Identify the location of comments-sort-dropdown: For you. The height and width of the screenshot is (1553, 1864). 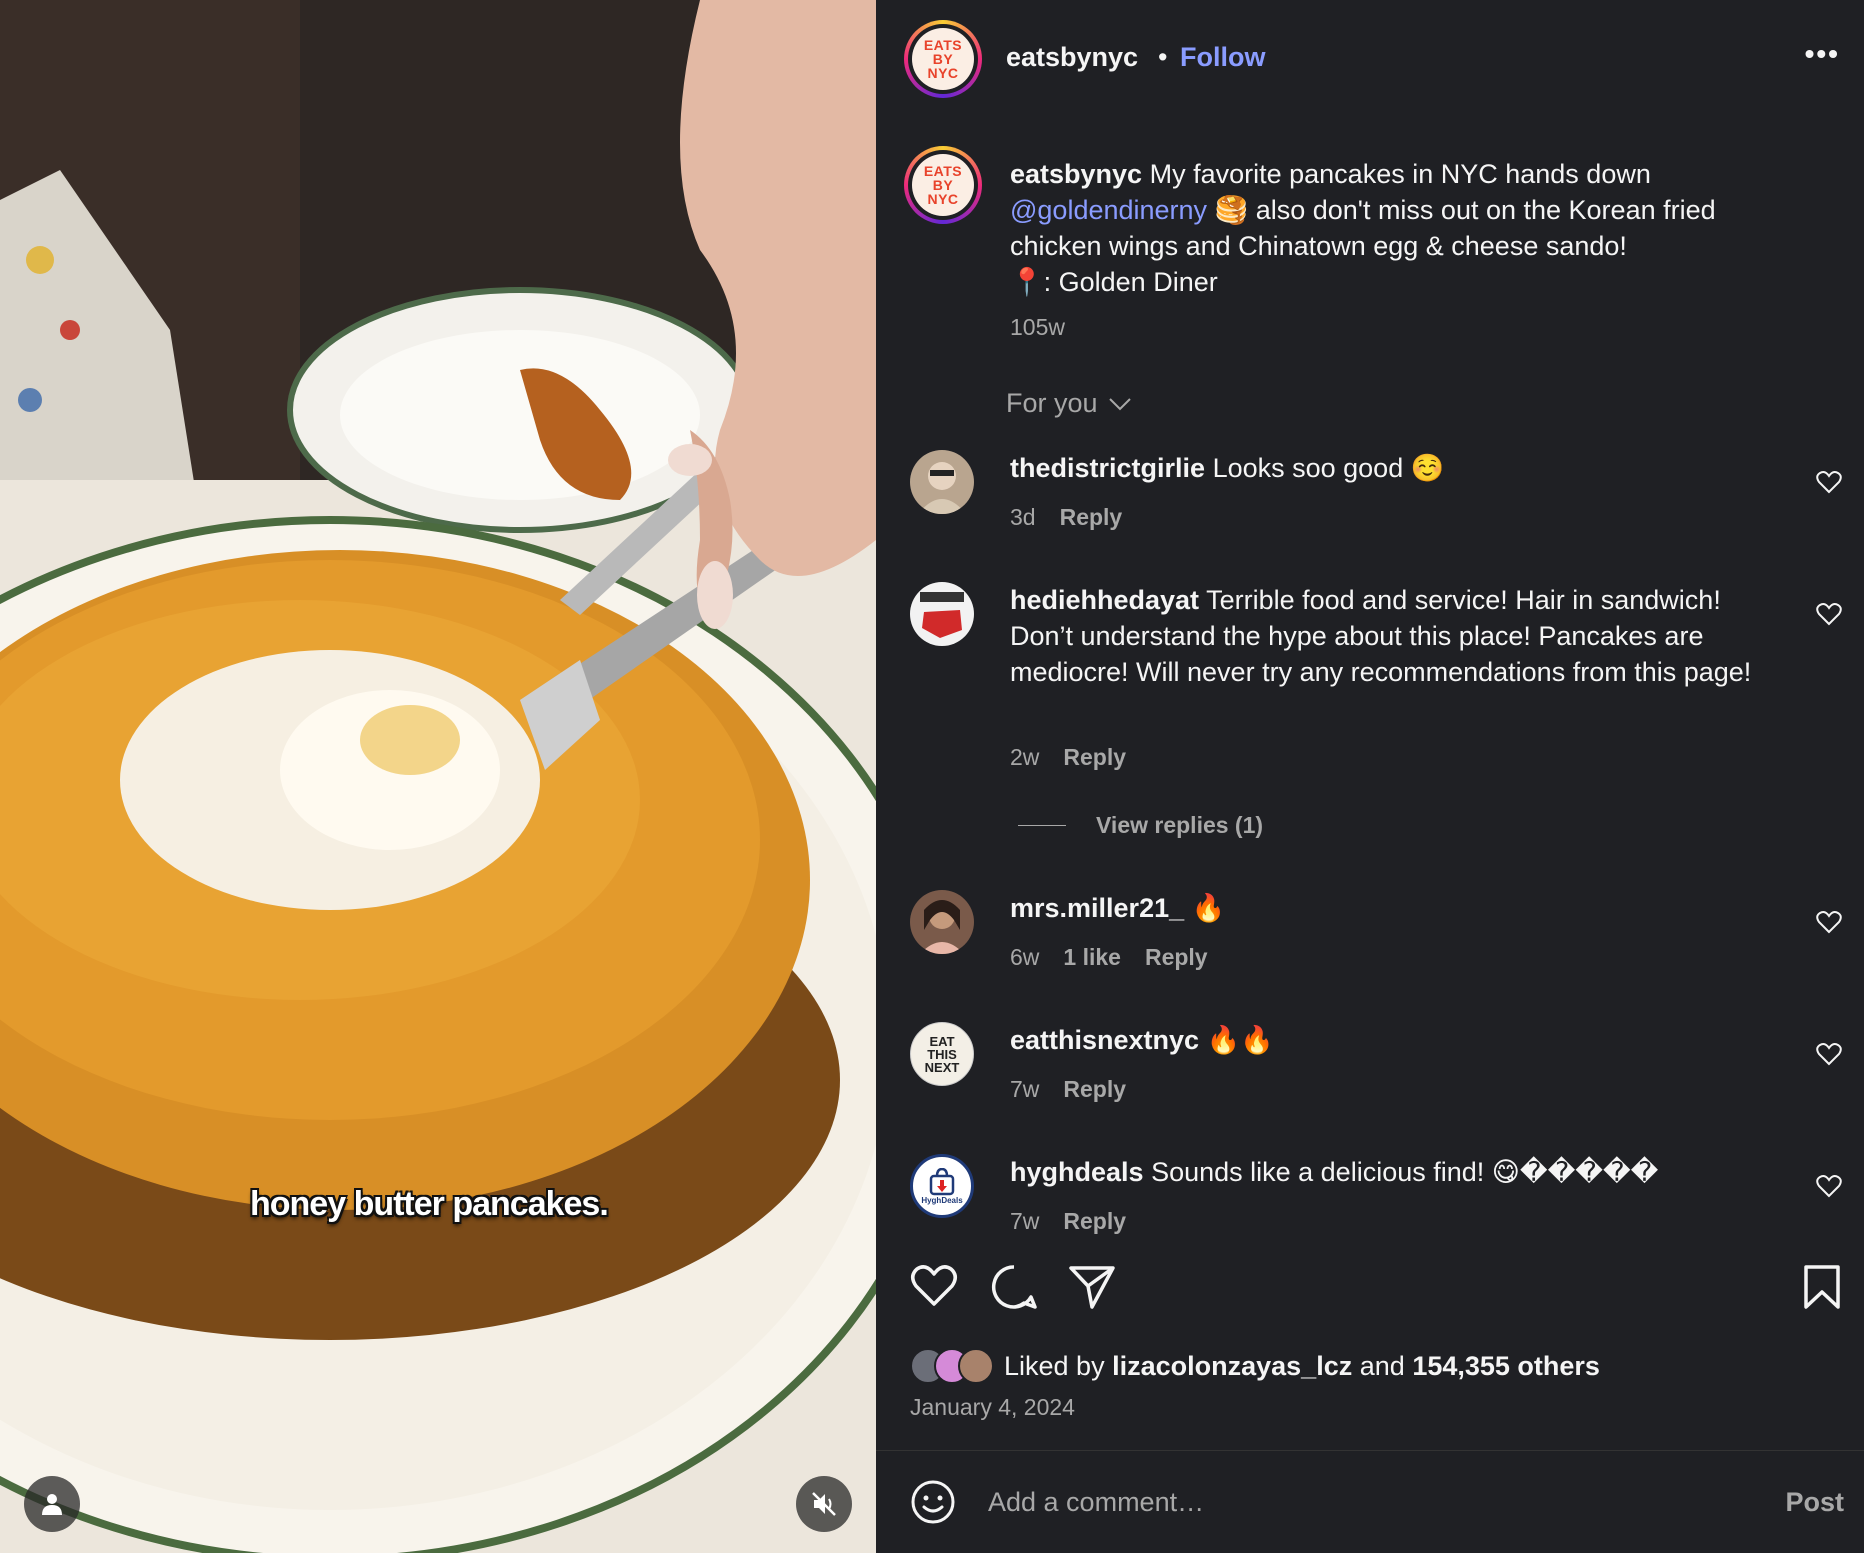
(1069, 403).